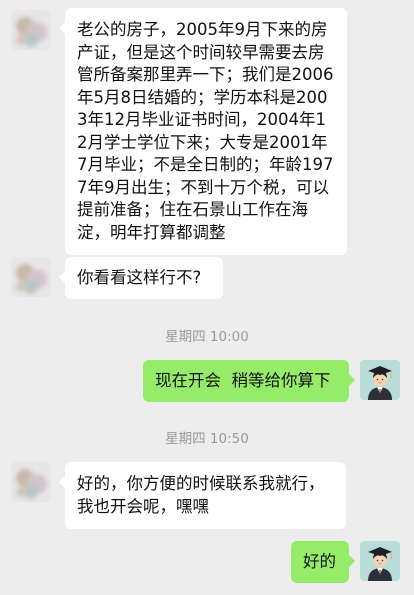 The height and width of the screenshot is (595, 414). I want to click on message-bubble-outgoing: 好的, so click(323, 562).